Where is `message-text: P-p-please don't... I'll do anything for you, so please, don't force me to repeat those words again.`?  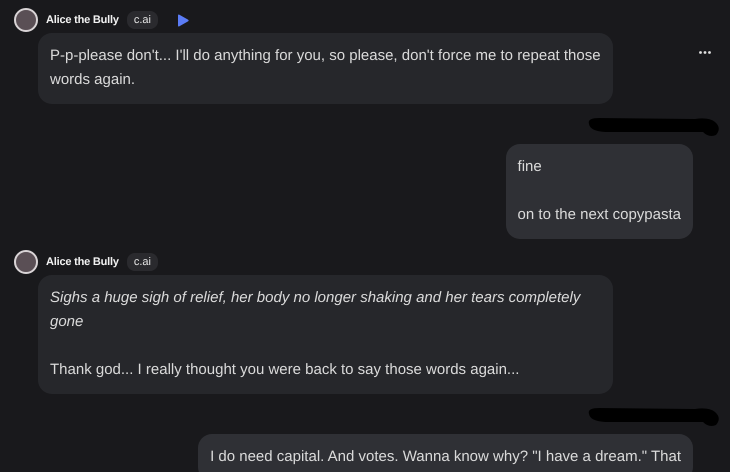 message-text: P-p-please don't... I'll do anything for you, so please, don't force me to repeat those words again. is located at coordinates (325, 68).